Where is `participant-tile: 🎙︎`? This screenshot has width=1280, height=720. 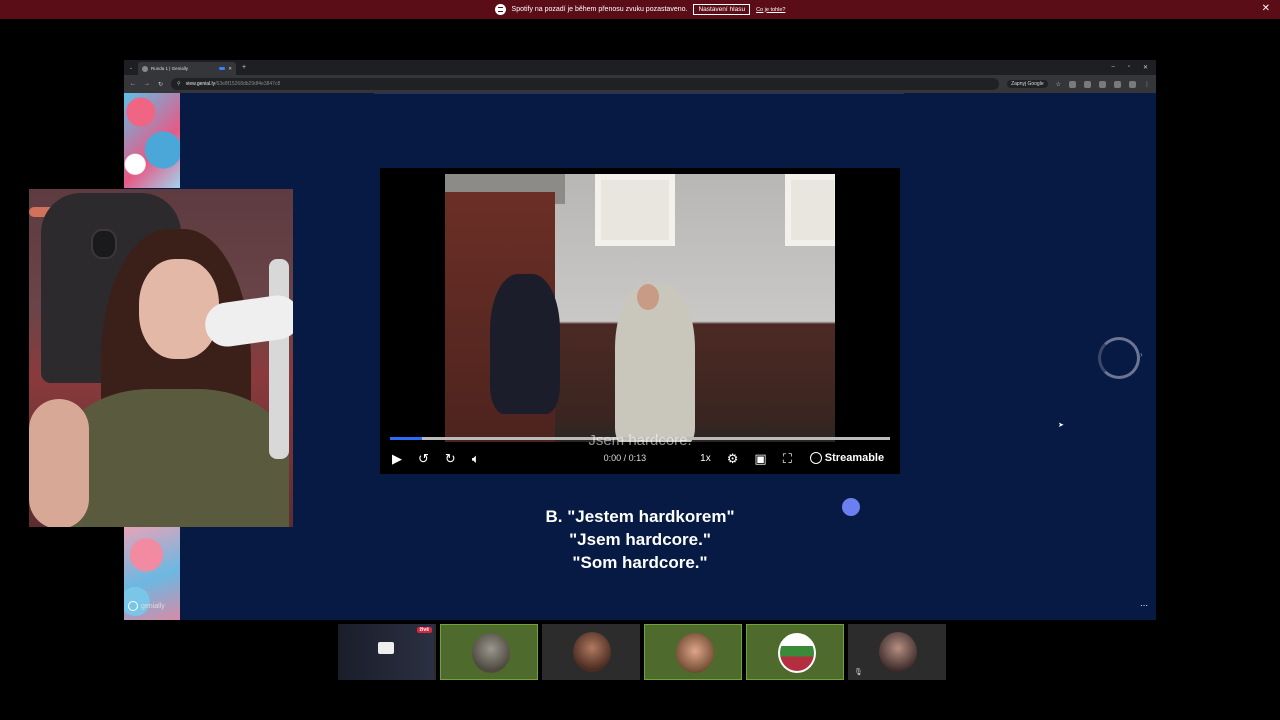 participant-tile: 🎙︎ is located at coordinates (897, 652).